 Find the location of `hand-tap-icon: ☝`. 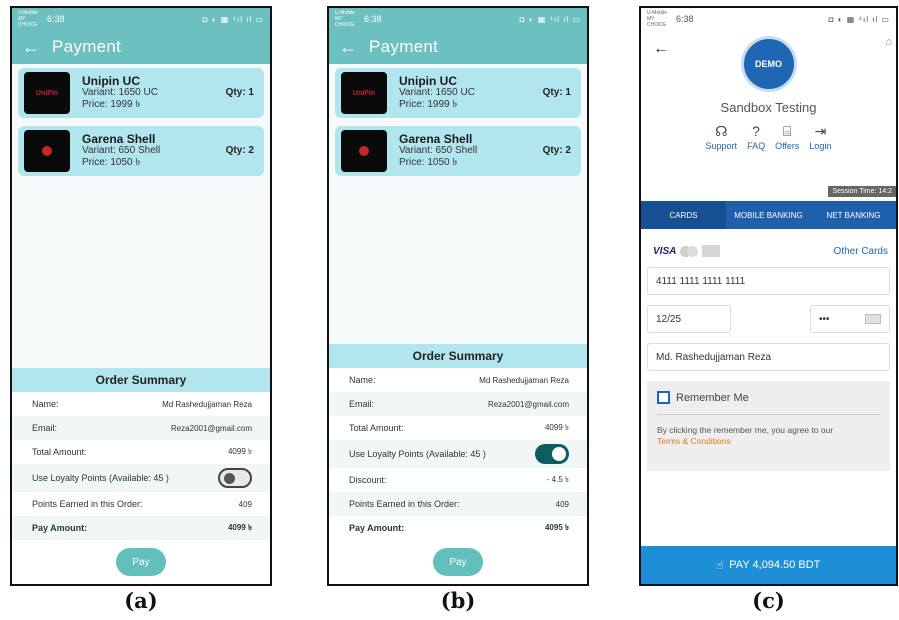

hand-tap-icon: ☝ is located at coordinates (720, 565).